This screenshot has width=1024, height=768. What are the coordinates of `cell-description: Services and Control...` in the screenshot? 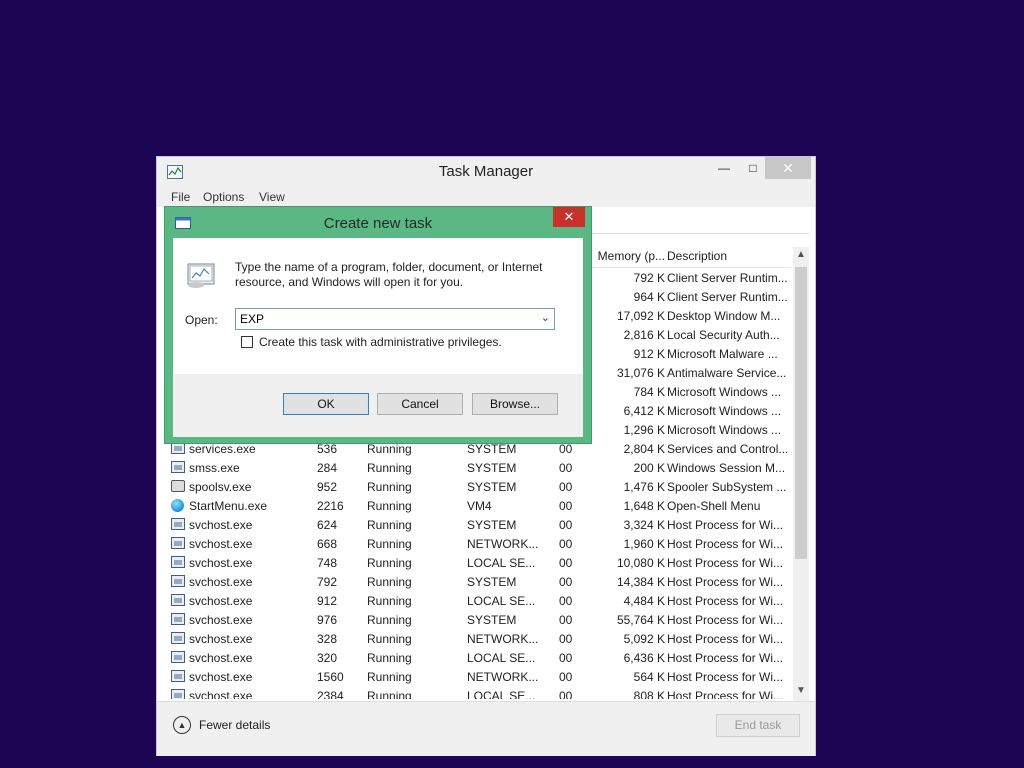 It's located at (727, 449).